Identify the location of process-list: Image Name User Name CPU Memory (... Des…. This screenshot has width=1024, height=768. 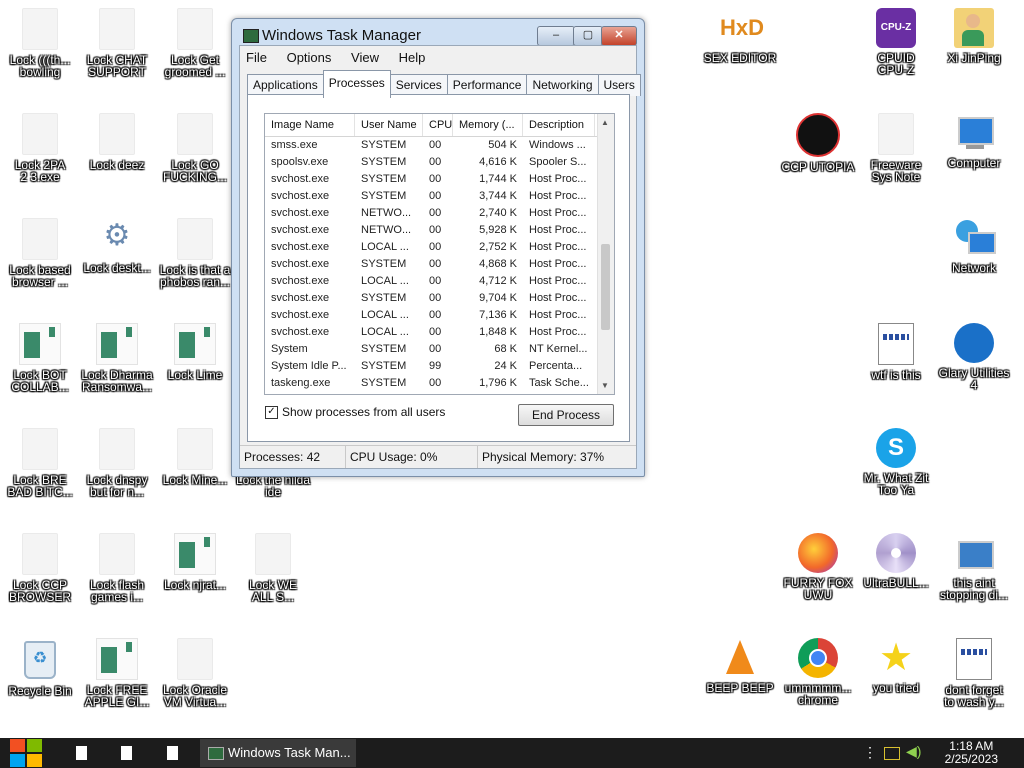
(439, 254).